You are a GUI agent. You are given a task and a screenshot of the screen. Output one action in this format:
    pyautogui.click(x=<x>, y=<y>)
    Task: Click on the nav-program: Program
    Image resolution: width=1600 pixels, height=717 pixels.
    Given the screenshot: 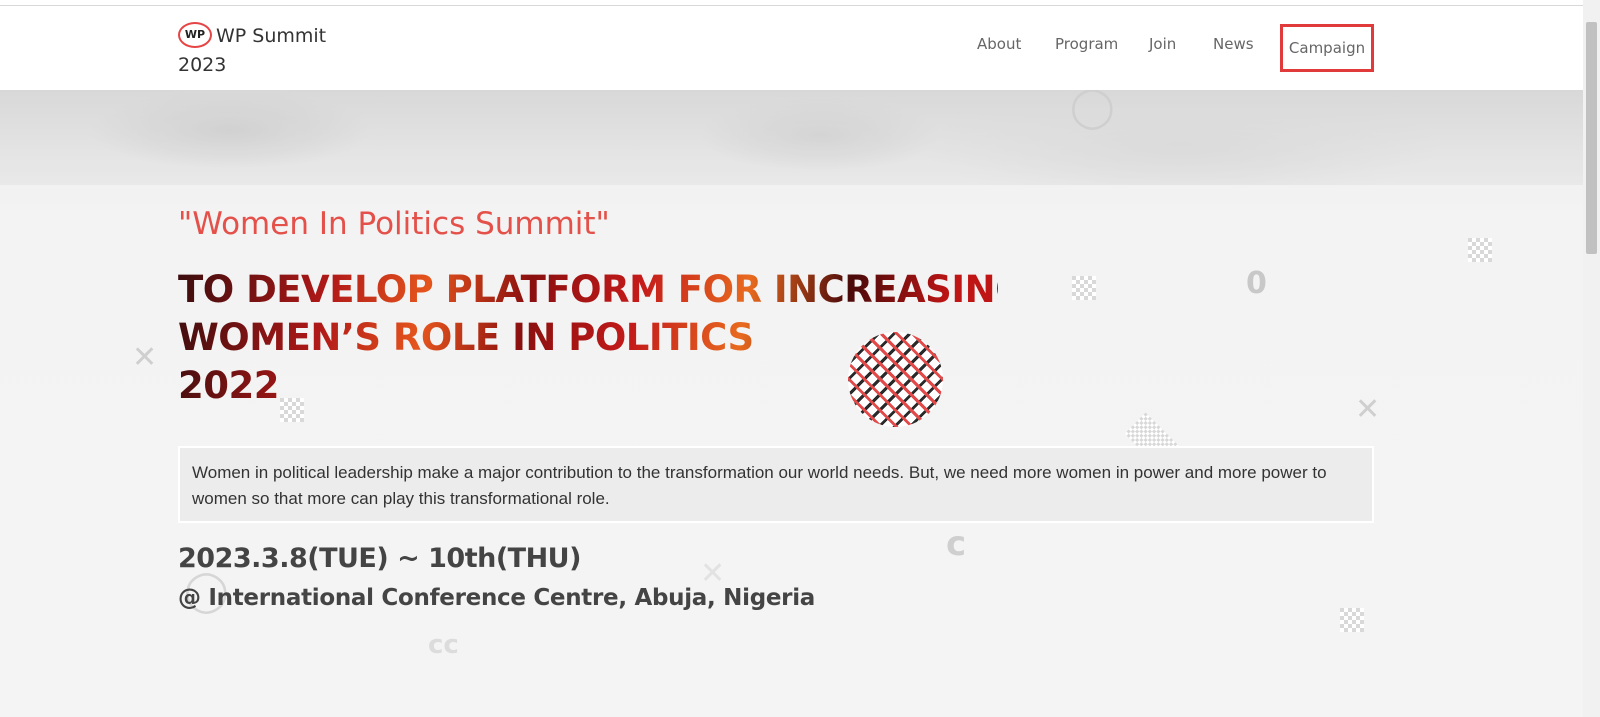 What is the action you would take?
    pyautogui.click(x=1086, y=44)
    